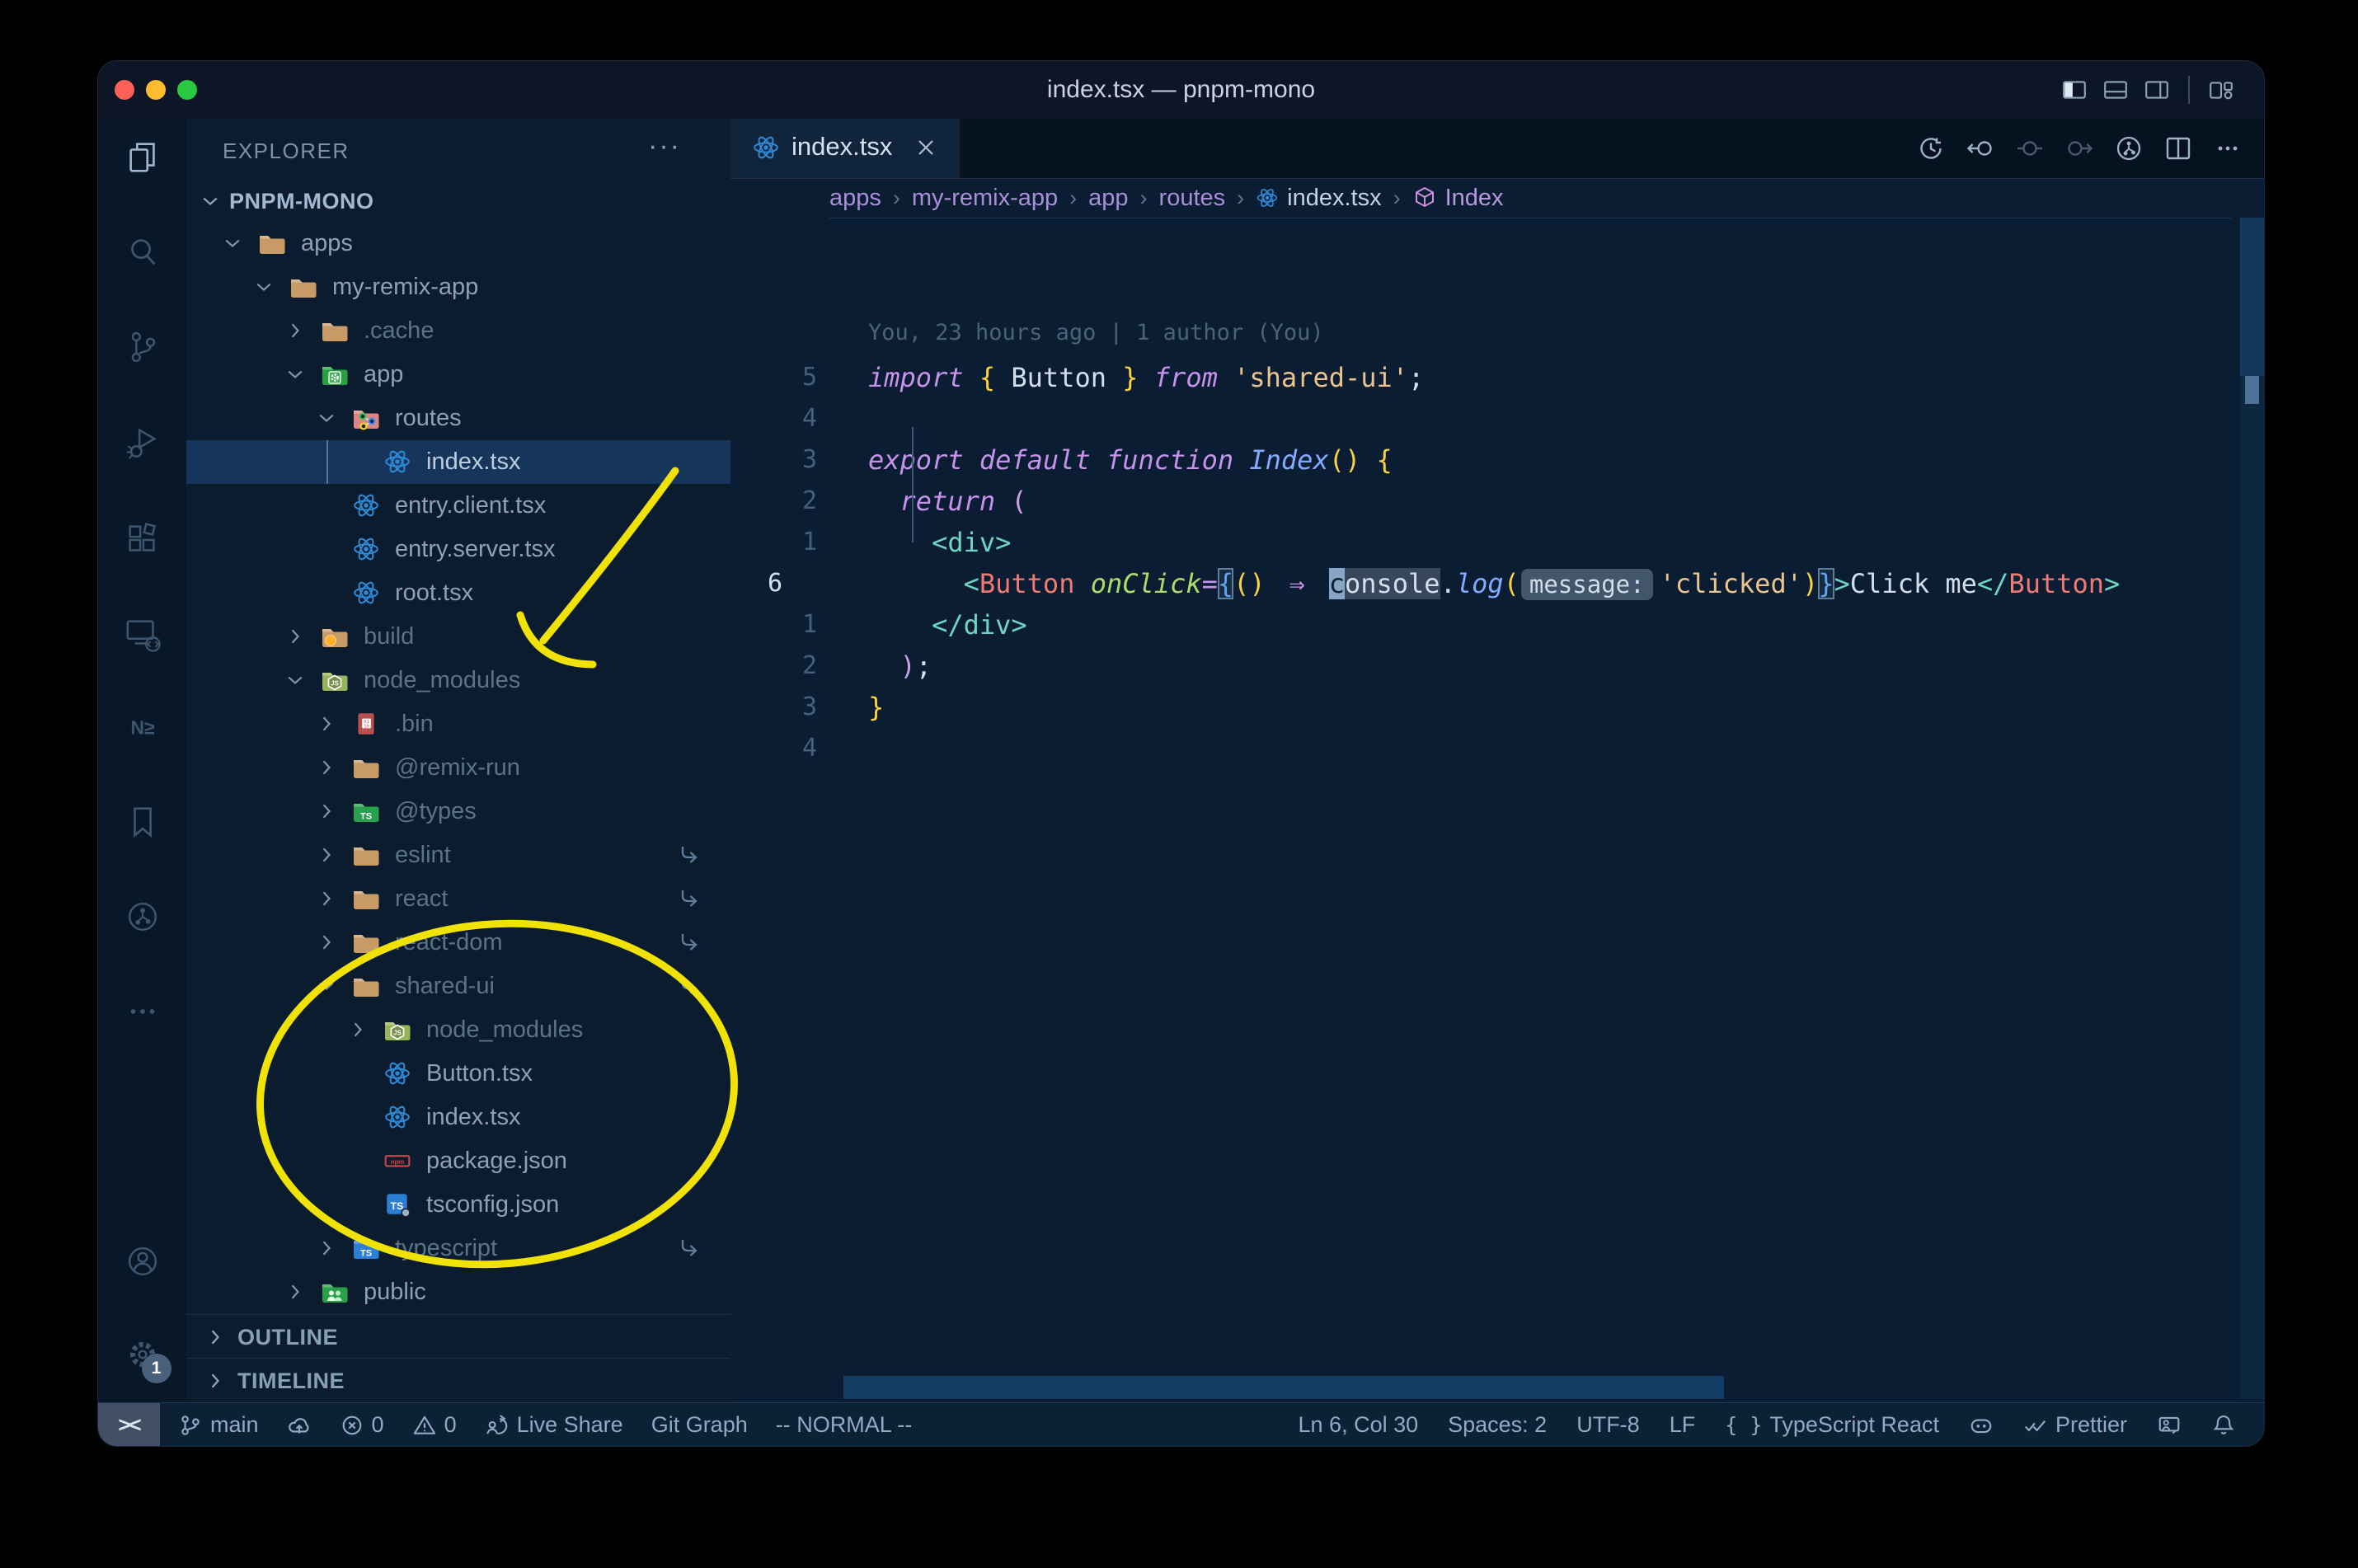  I want to click on code-line: 2 );, so click(1485, 666).